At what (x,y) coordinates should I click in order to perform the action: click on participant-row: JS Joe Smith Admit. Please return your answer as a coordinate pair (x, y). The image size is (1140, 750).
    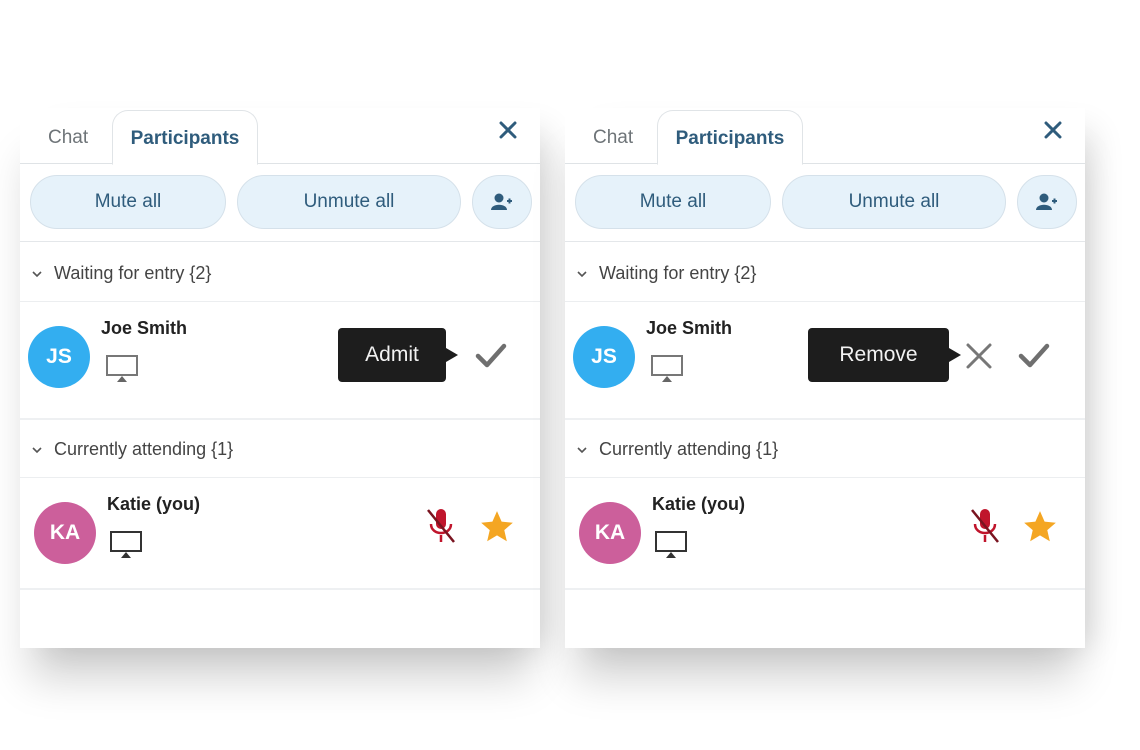
    Looking at the image, I should click on (280, 361).